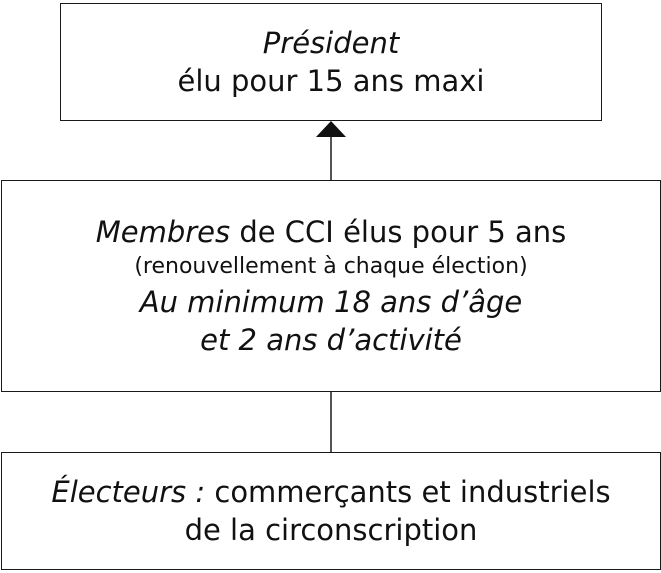 The image size is (661, 573). Describe the element at coordinates (331, 266) in the screenshot. I see `membres-note: (renouvellement à chaque élection)` at that location.